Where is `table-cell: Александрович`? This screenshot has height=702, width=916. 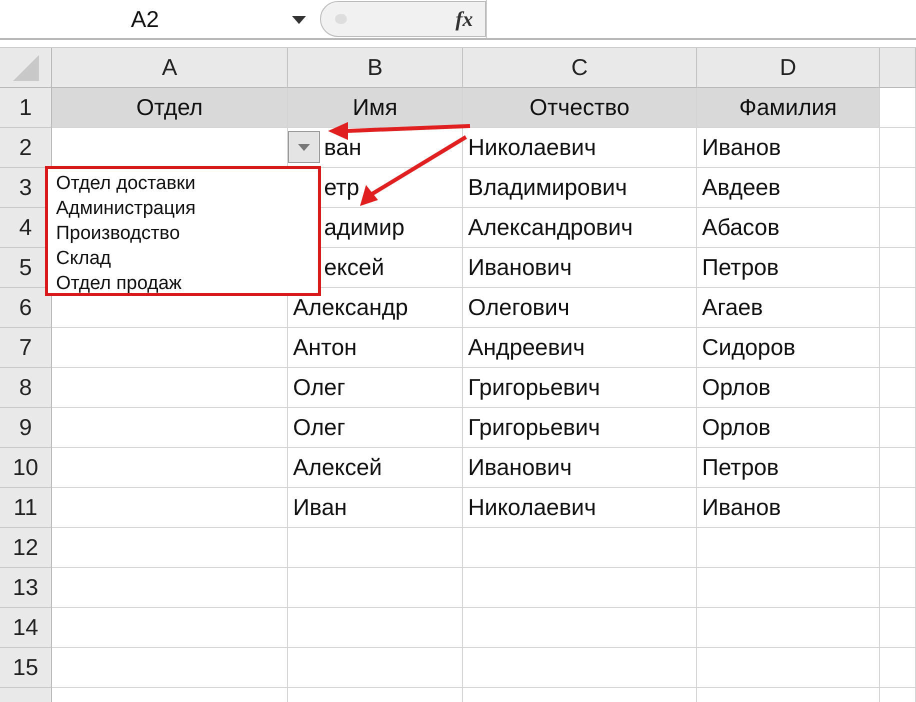
table-cell: Александрович is located at coordinates (580, 228).